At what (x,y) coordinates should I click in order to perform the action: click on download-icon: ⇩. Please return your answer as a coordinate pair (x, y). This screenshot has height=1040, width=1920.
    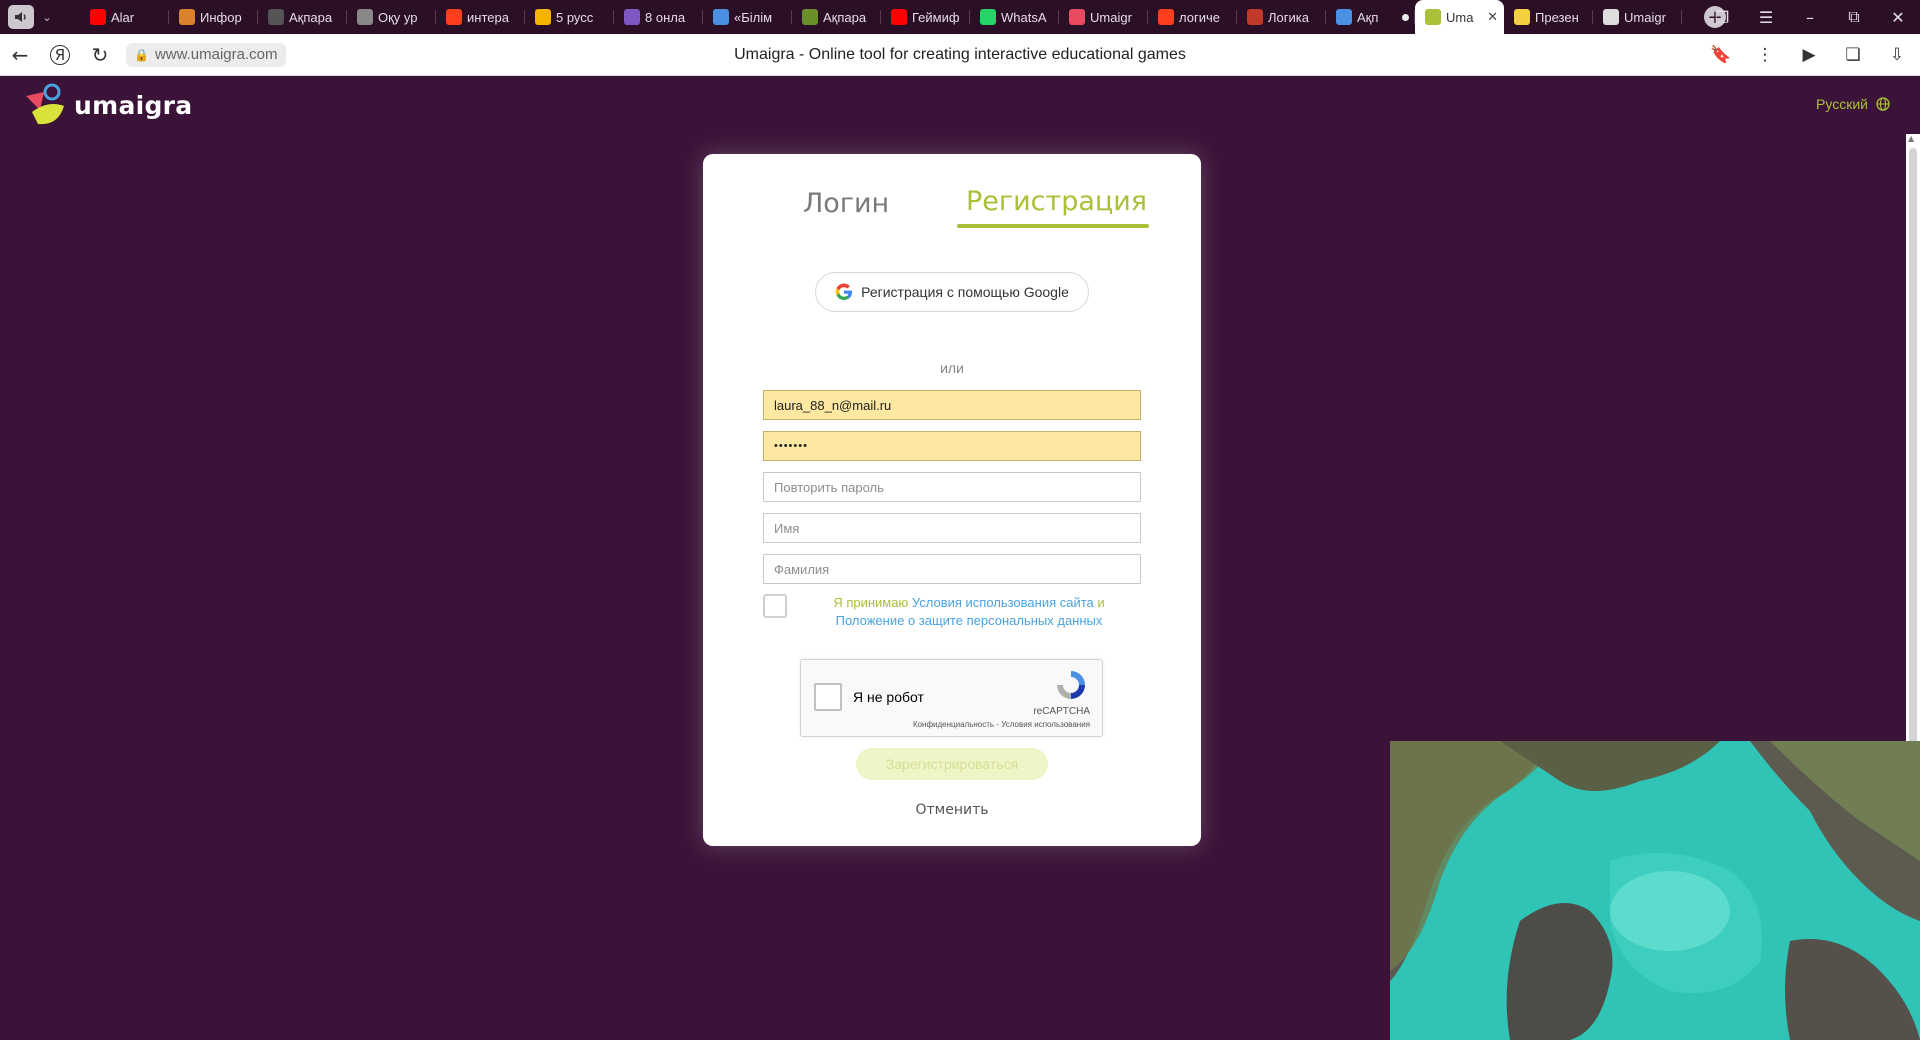
    Looking at the image, I should click on (1897, 55).